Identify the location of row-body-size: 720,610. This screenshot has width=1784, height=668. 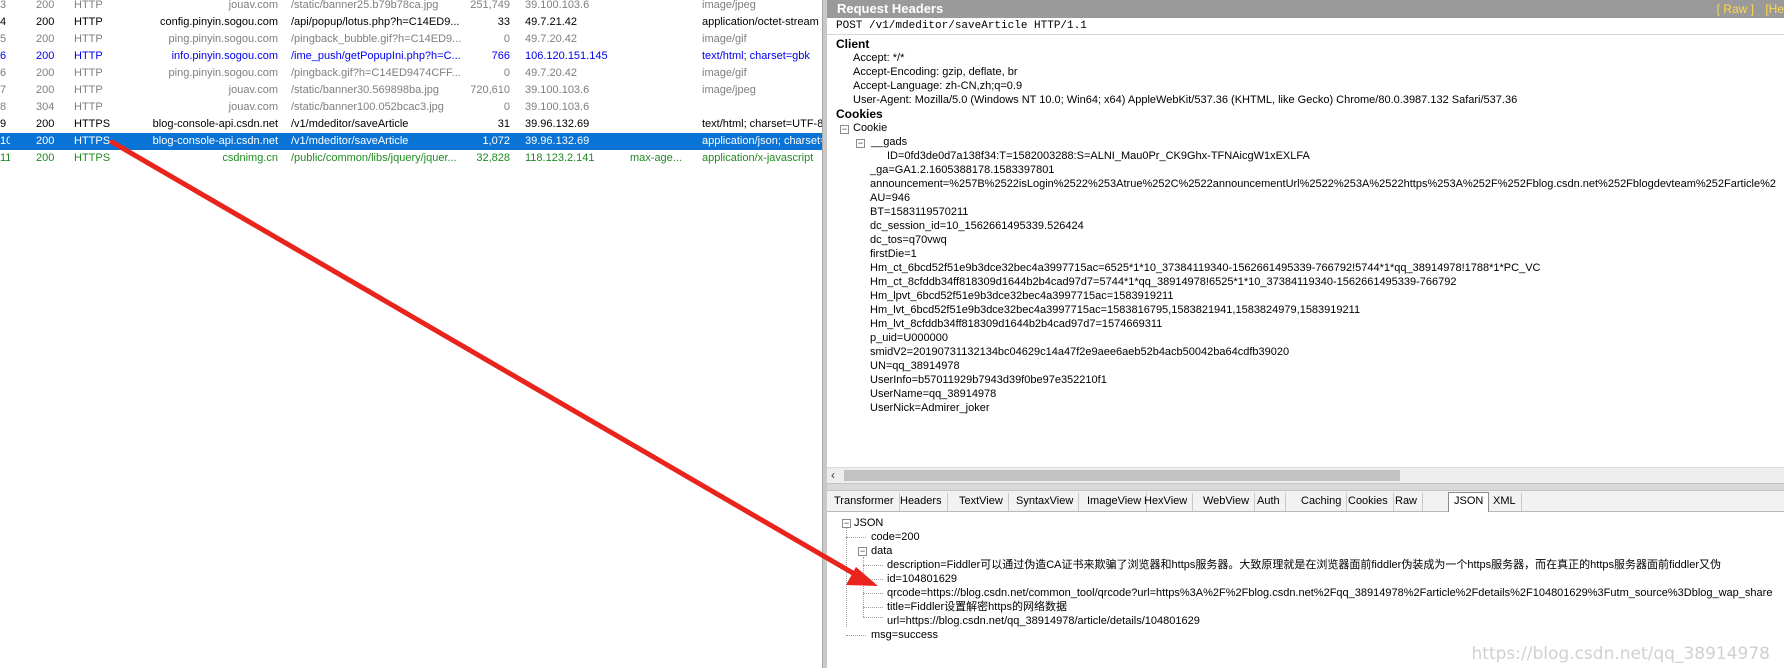
(490, 90).